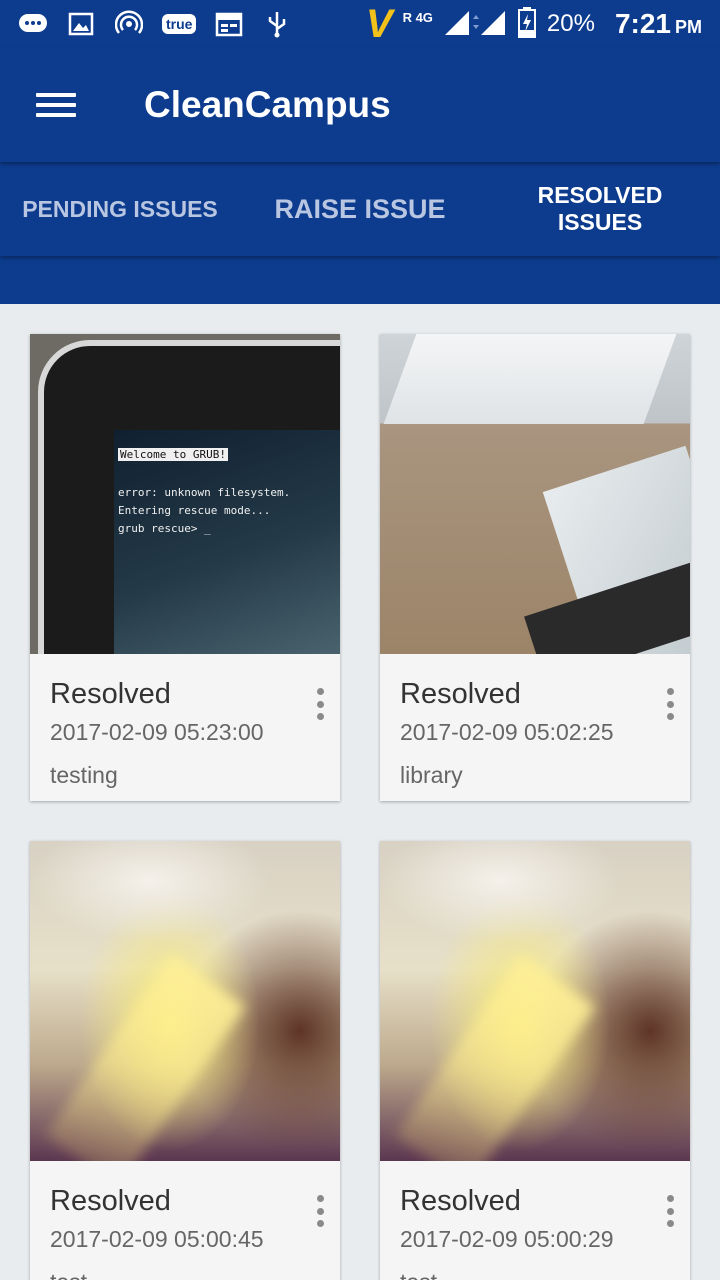 Image resolution: width=720 pixels, height=1280 pixels. What do you see at coordinates (84, 775) in the screenshot?
I see `issue-description: testing` at bounding box center [84, 775].